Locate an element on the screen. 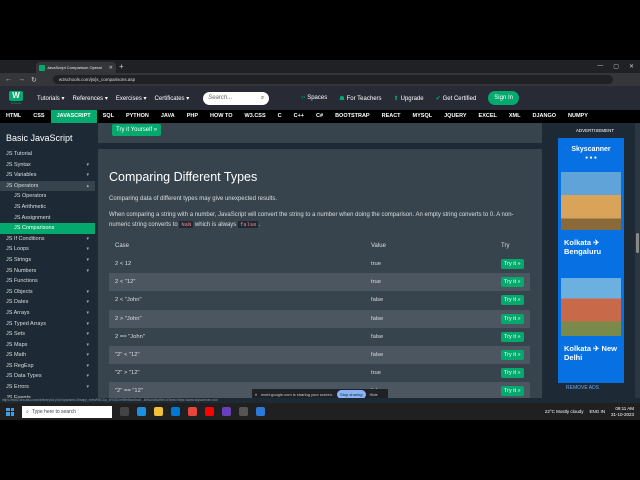  app2-icon is located at coordinates (243, 411).